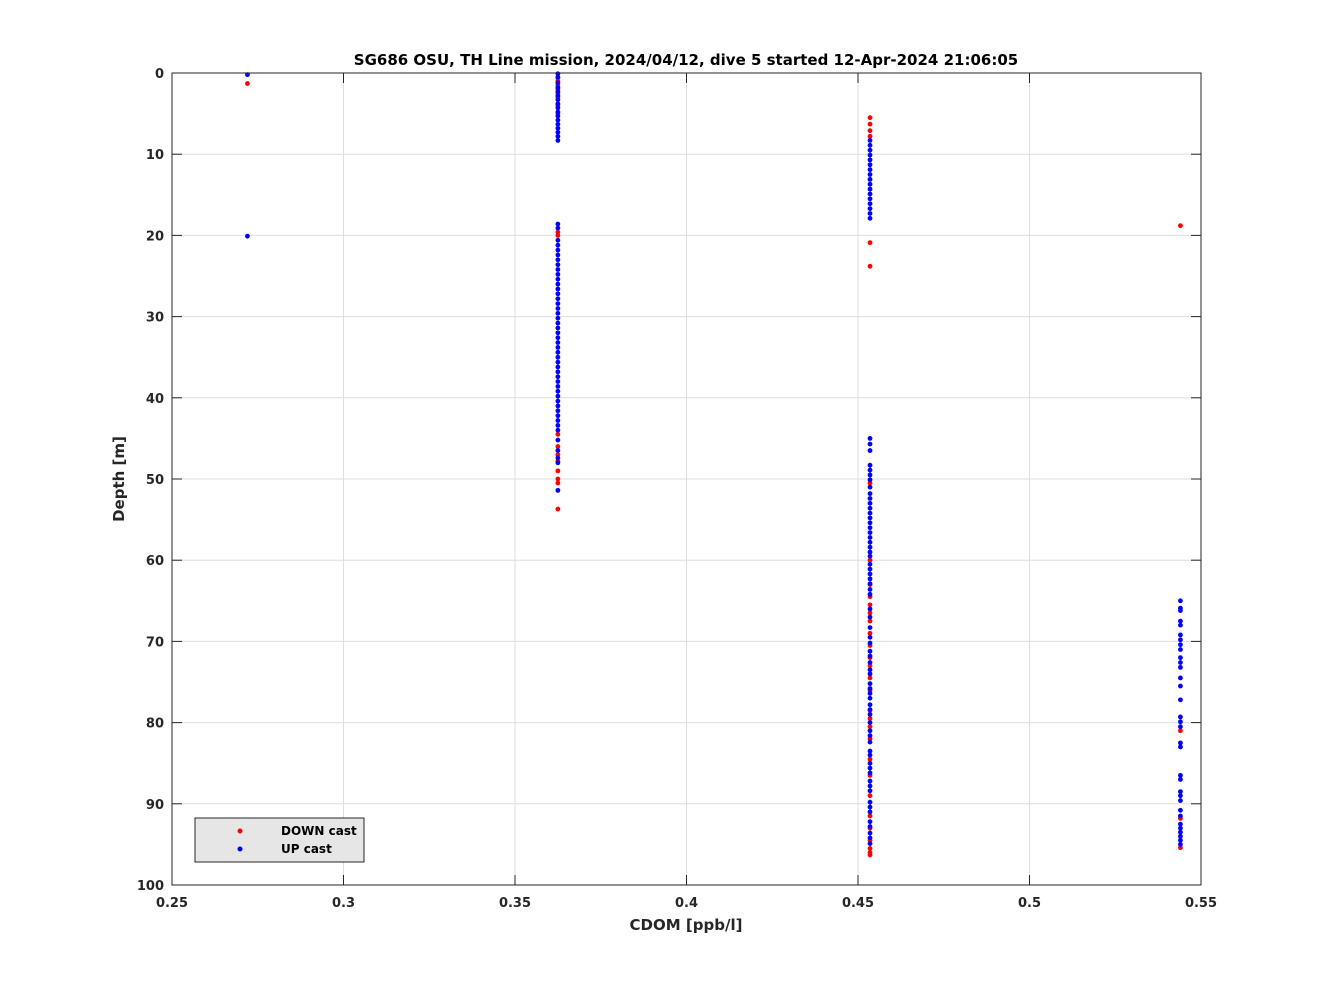 The width and height of the screenshot is (1328, 1000). I want to click on x-tick-label: 0.25, so click(172, 903).